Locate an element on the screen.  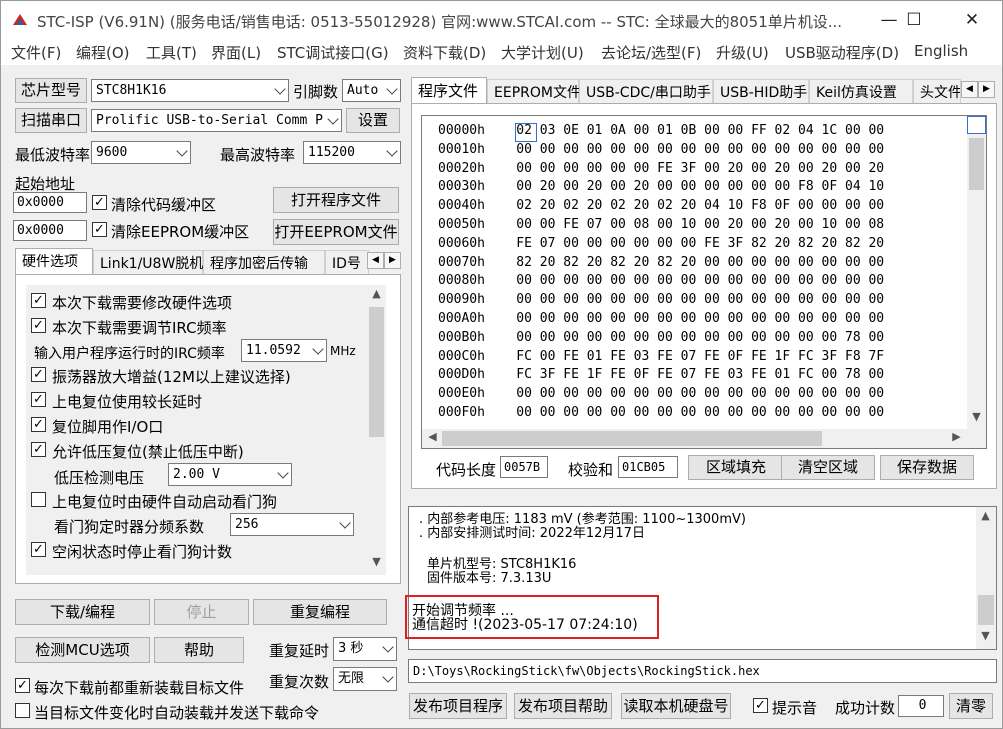
tab-header-file: 头文件 is located at coordinates (937, 91).